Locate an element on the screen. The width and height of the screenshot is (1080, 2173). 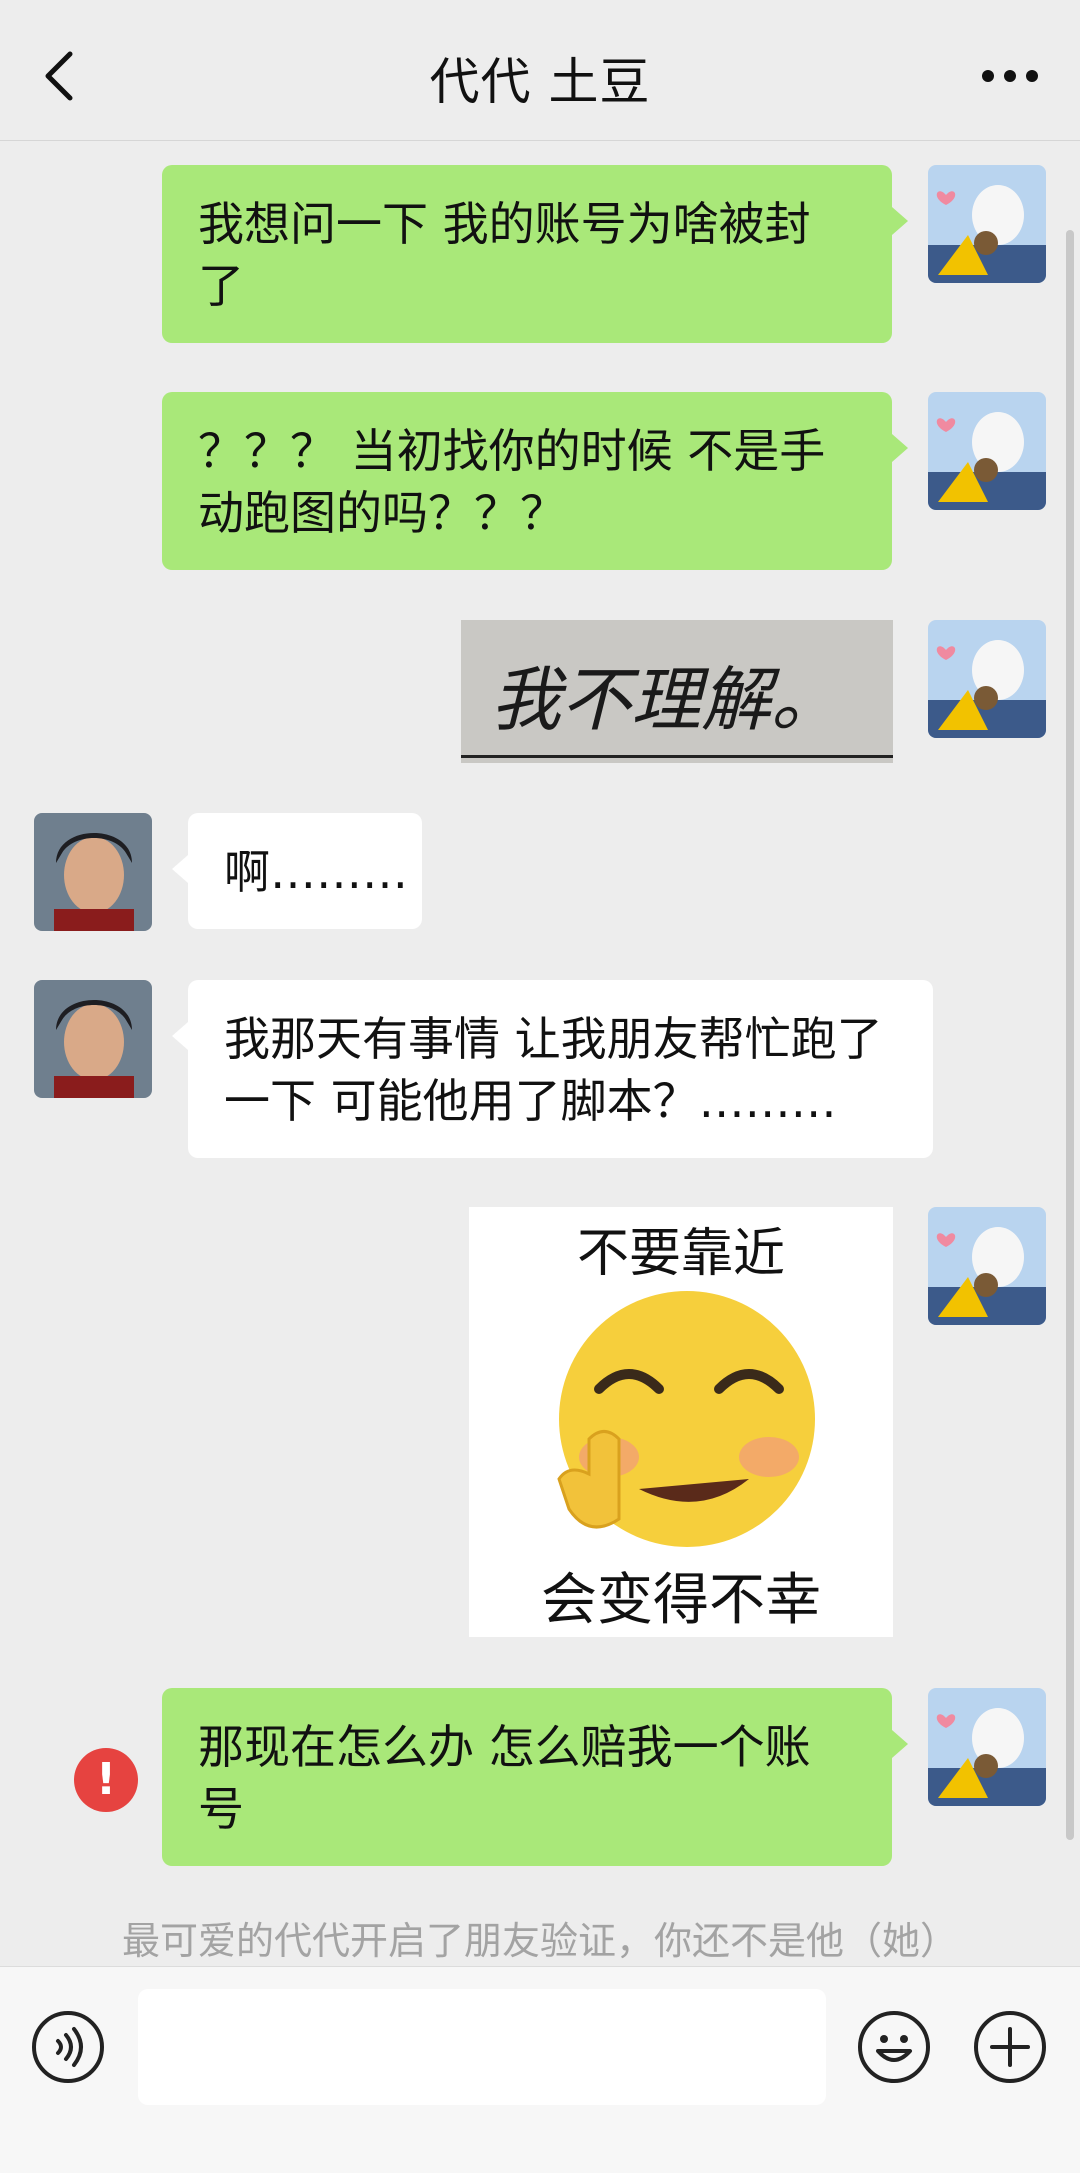
sticker-image: 我不理解。 is located at coordinates (677, 691).